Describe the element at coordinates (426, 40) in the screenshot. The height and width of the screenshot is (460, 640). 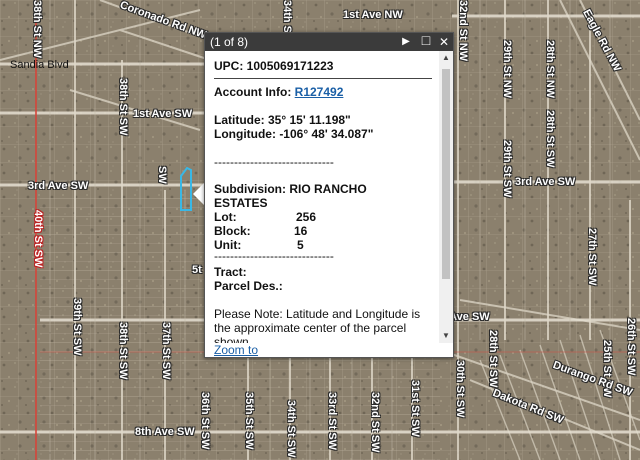
I see `maximize-icon: □` at that location.